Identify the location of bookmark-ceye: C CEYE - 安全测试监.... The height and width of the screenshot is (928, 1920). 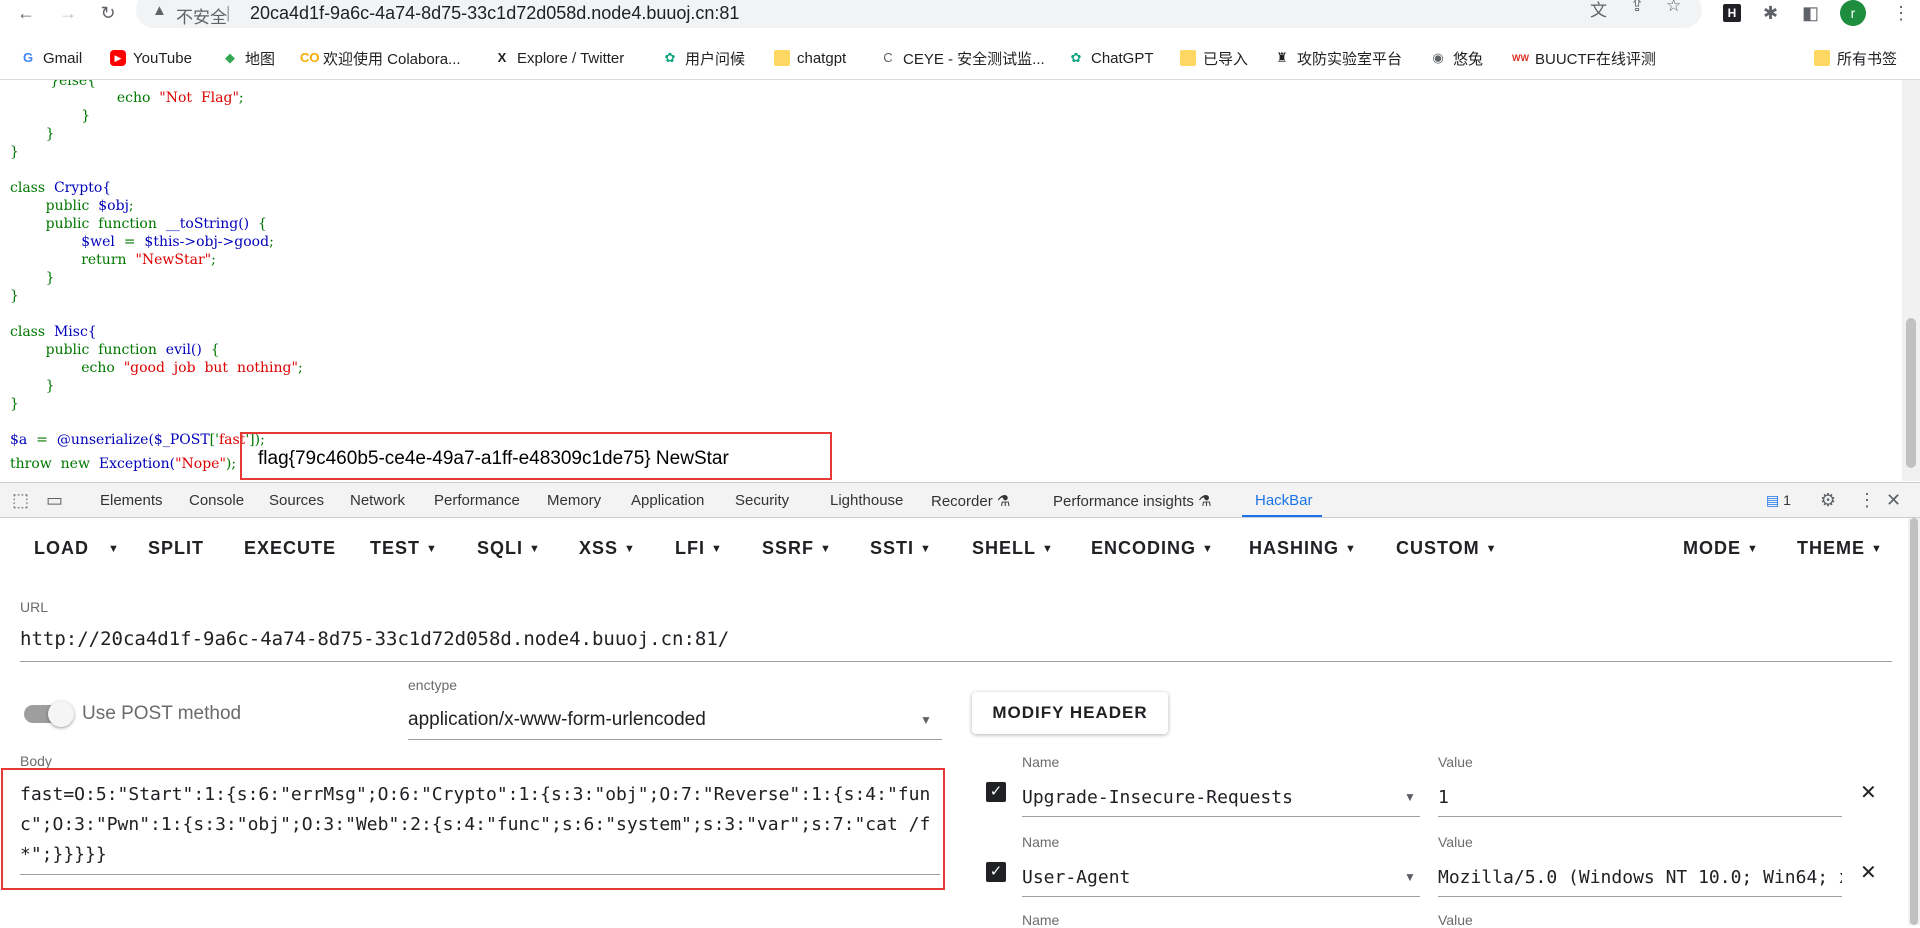
(962, 58).